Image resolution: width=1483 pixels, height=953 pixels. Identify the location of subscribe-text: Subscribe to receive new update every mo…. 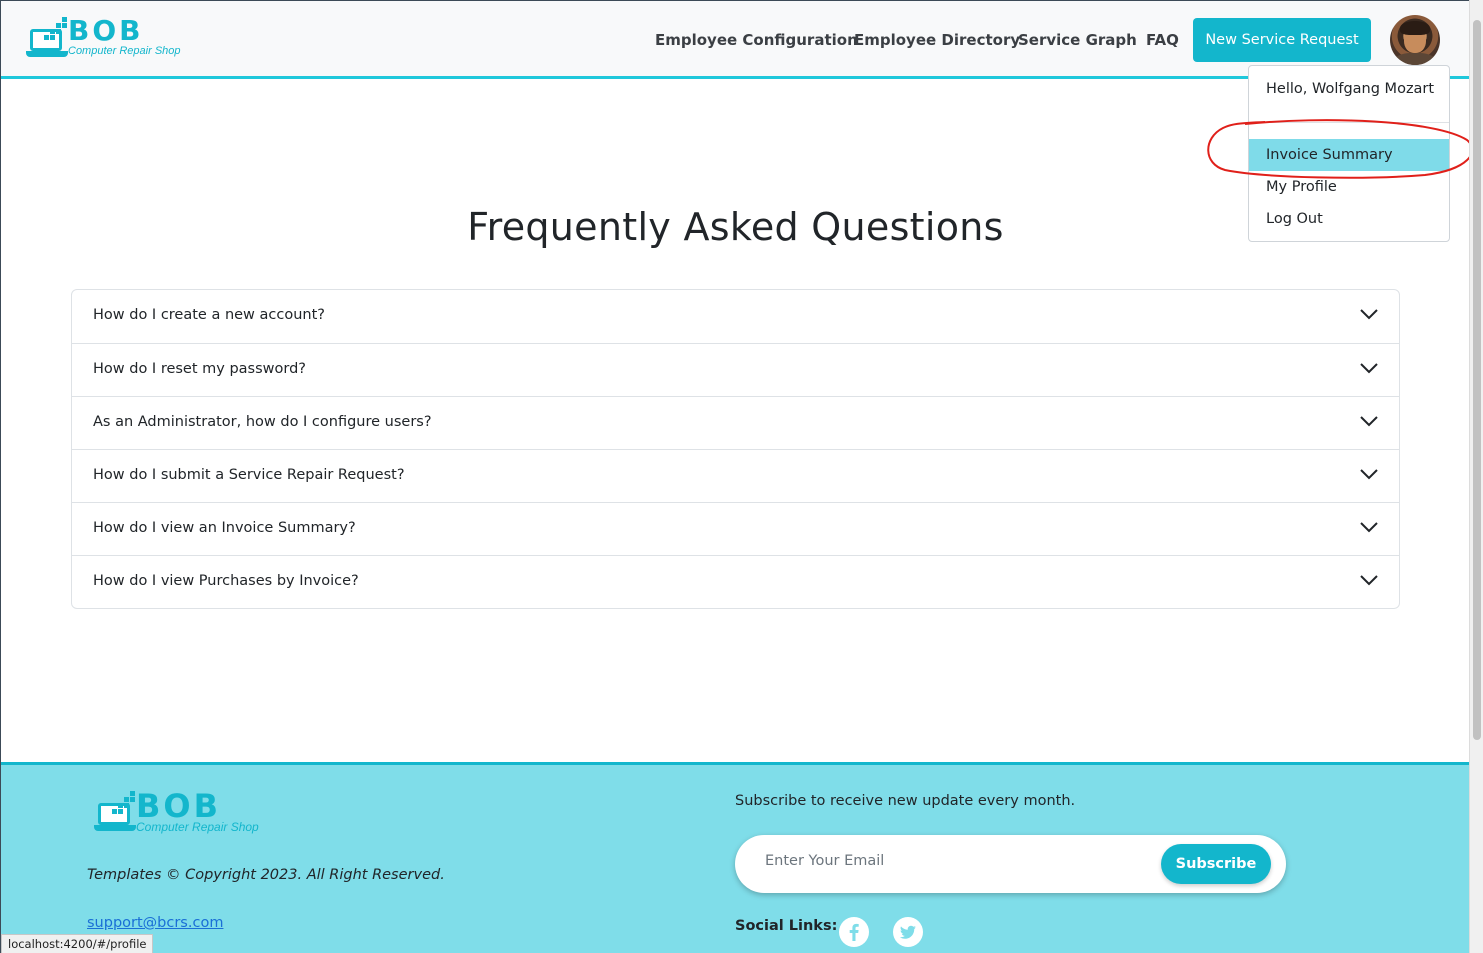
(905, 801).